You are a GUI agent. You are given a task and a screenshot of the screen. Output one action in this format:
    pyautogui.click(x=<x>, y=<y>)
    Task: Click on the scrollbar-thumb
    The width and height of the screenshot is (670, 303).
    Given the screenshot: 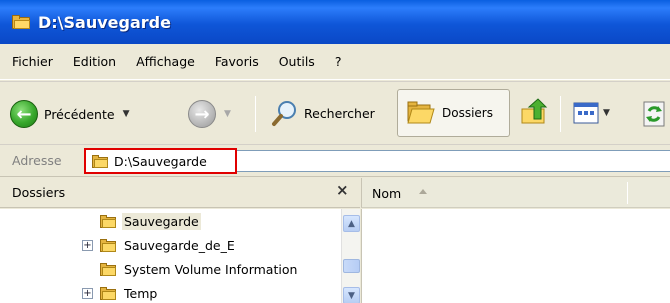 What is the action you would take?
    pyautogui.click(x=351, y=266)
    